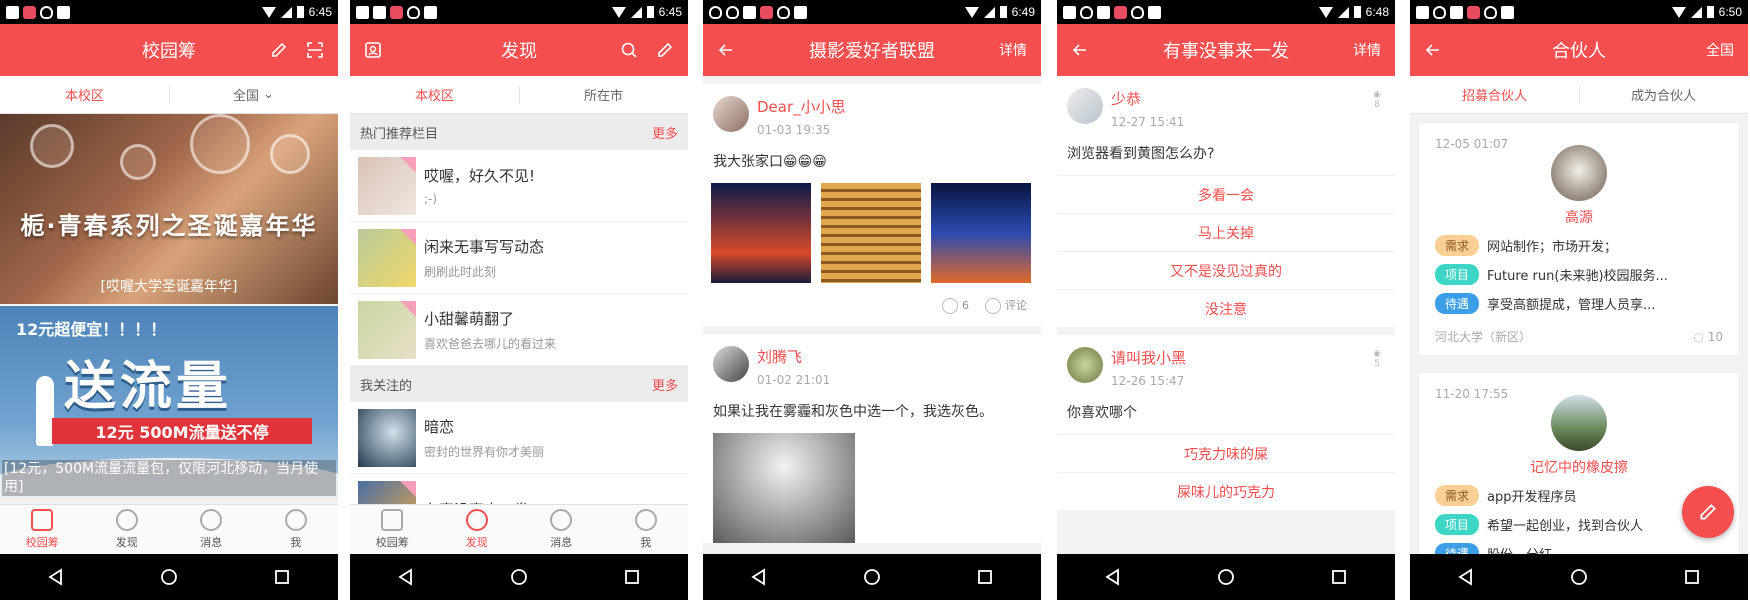 This screenshot has height=600, width=1750. What do you see at coordinates (1226, 491) in the screenshot?
I see `poll-option: 屎味儿的巧克力` at bounding box center [1226, 491].